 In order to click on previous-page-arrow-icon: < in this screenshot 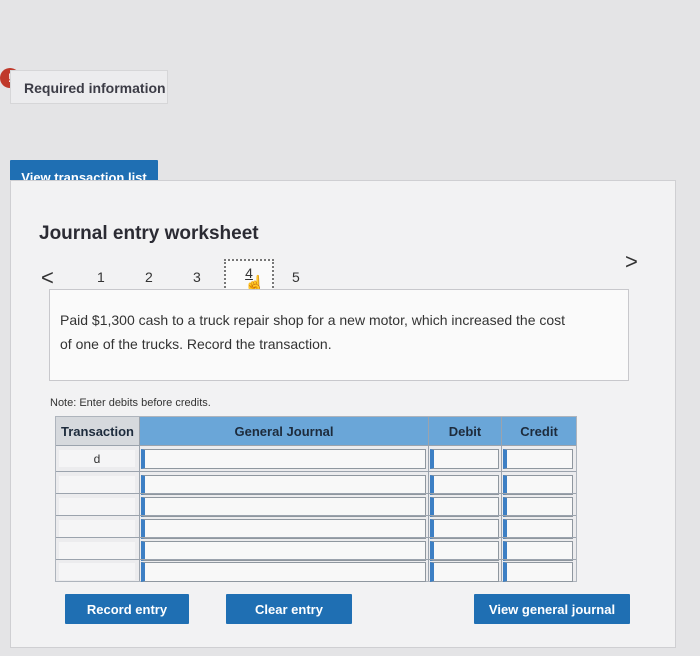, I will do `click(47, 278)`.